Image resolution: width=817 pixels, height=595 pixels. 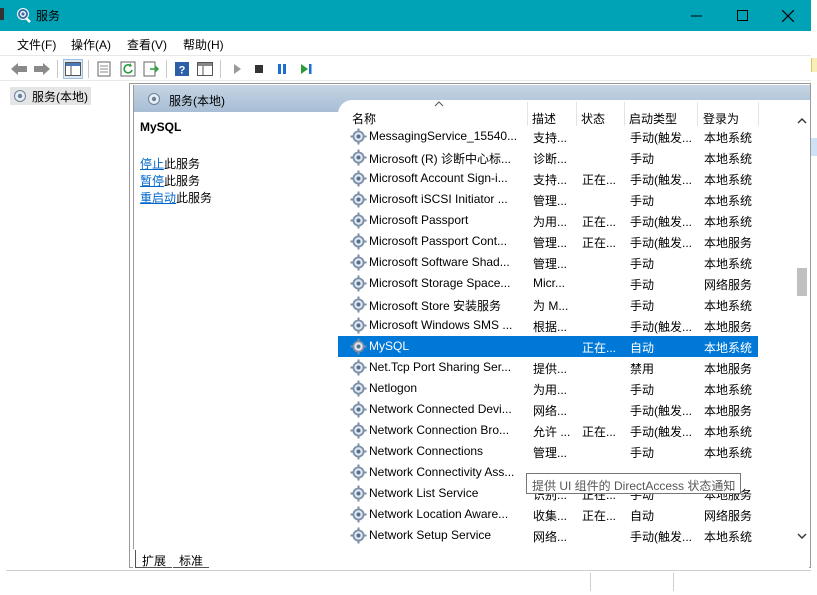 I want to click on table-row: Net.Tcp Port Sharing Ser... 提供... 禁用 本地服务, so click(x=548, y=367).